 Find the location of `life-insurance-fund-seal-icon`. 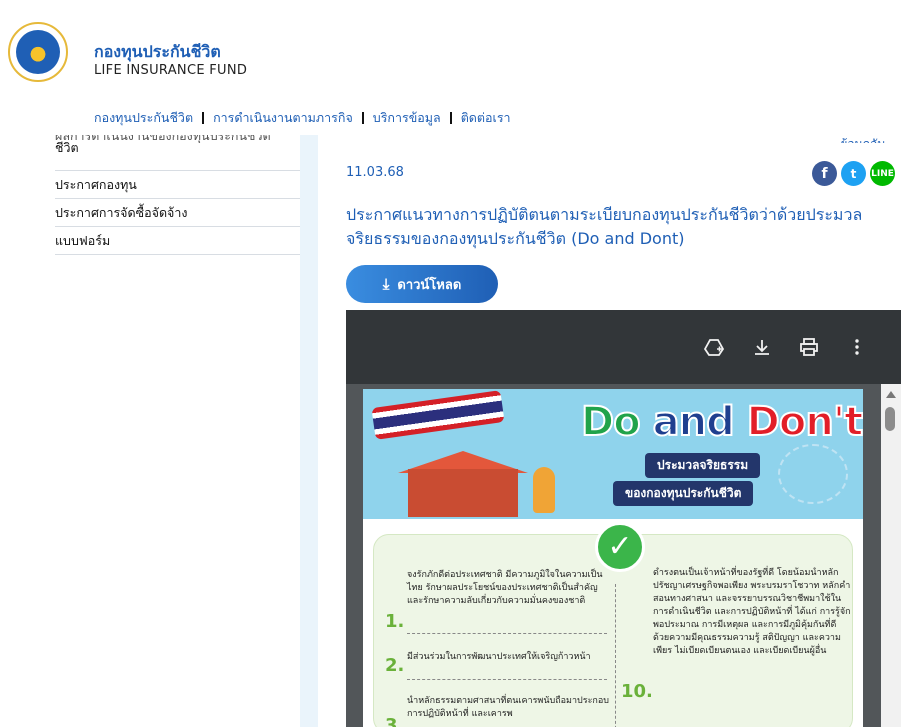

life-insurance-fund-seal-icon is located at coordinates (38, 52).